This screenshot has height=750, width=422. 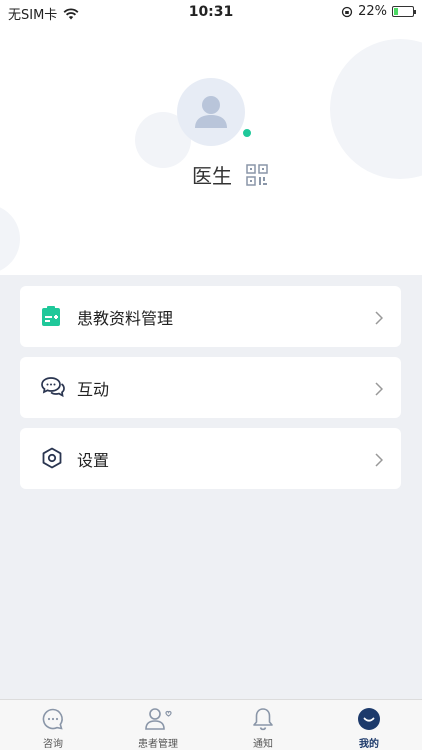 I want to click on user-silhouette-icon, so click(x=211, y=112).